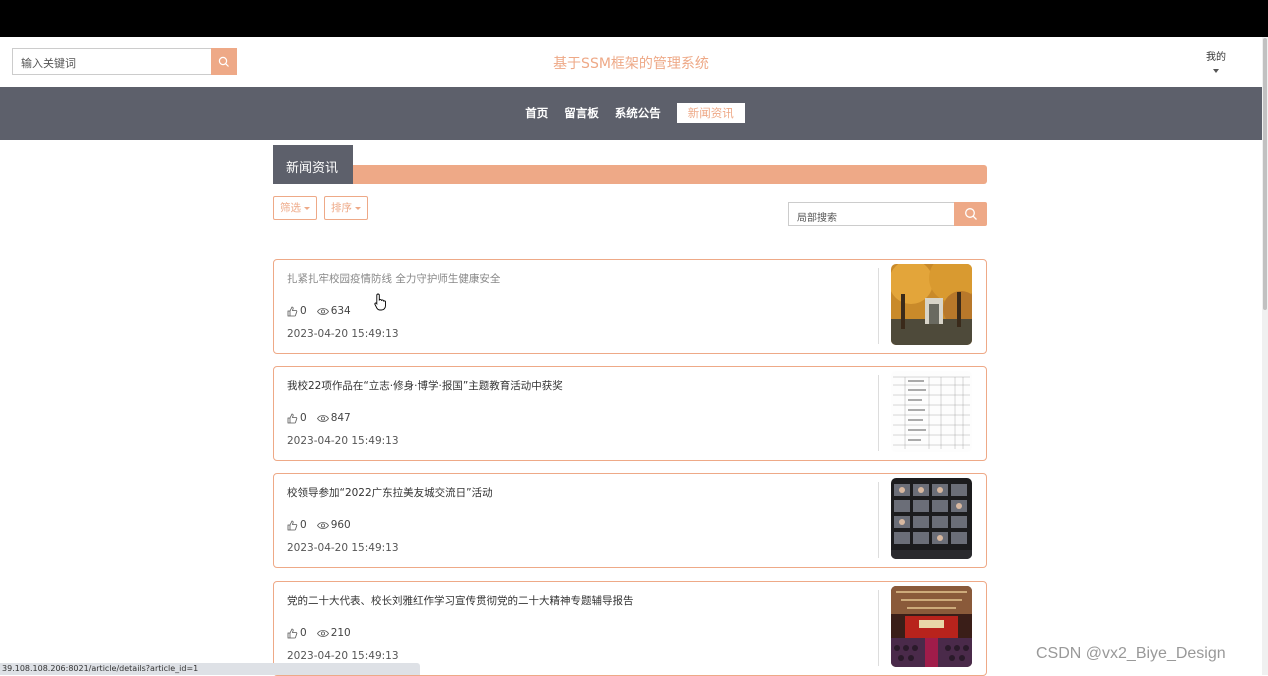  I want to click on filter-dropdown-button: 筛选, so click(295, 208).